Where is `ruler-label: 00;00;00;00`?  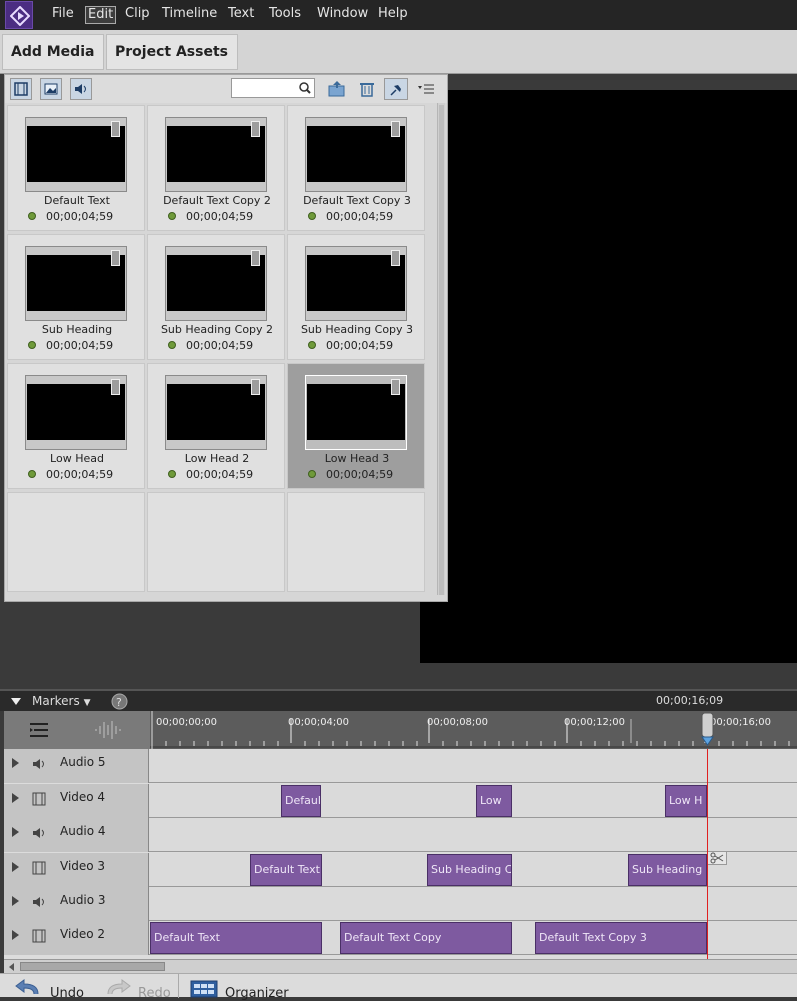
ruler-label: 00;00;00;00 is located at coordinates (187, 722).